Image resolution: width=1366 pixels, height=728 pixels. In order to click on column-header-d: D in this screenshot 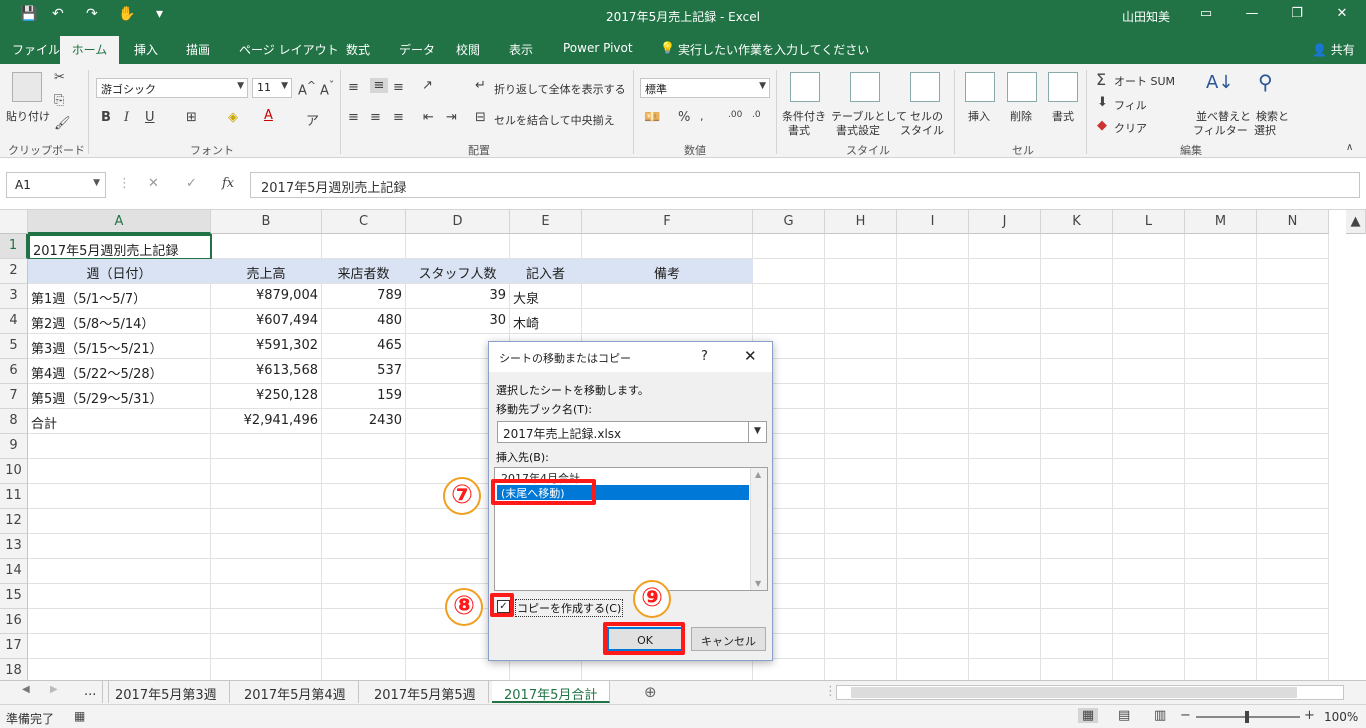, I will do `click(458, 222)`.